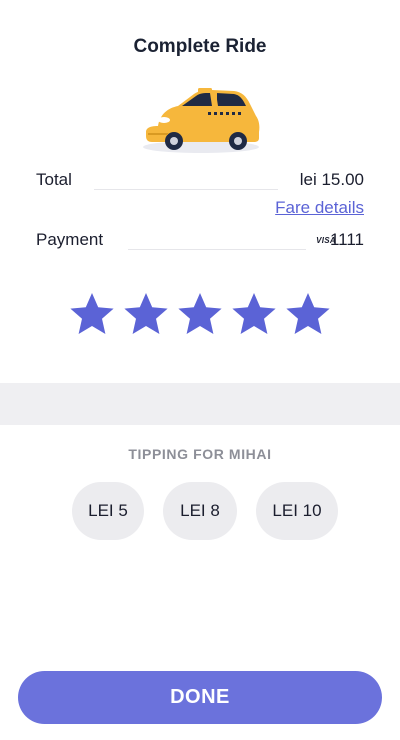  I want to click on total-label: Total, so click(54, 179).